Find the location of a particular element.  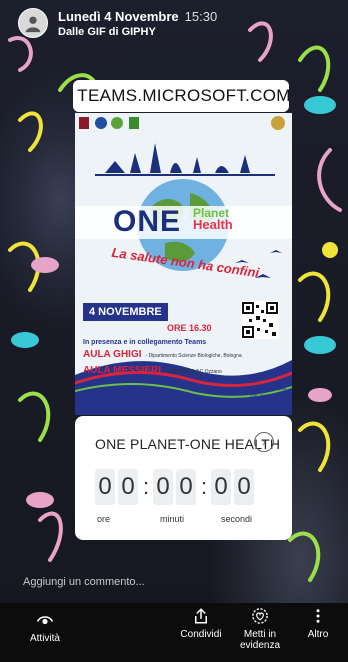

credit-line: Prof.ssa Alessandra Scagliarini is located at coordinates (254, 402).